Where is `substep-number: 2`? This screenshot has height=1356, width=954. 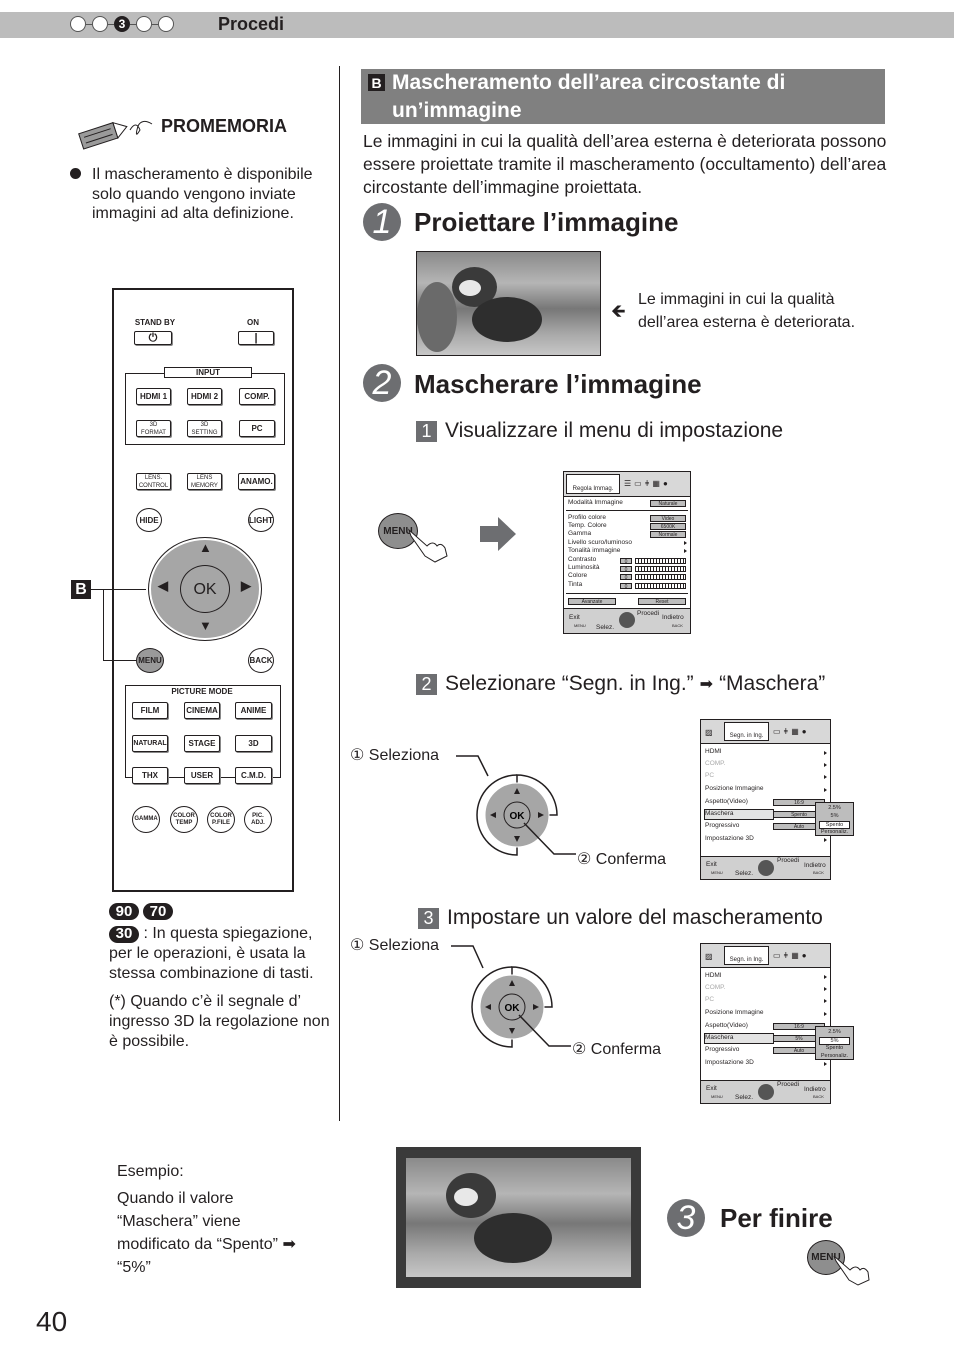
substep-number: 2 is located at coordinates (426, 684).